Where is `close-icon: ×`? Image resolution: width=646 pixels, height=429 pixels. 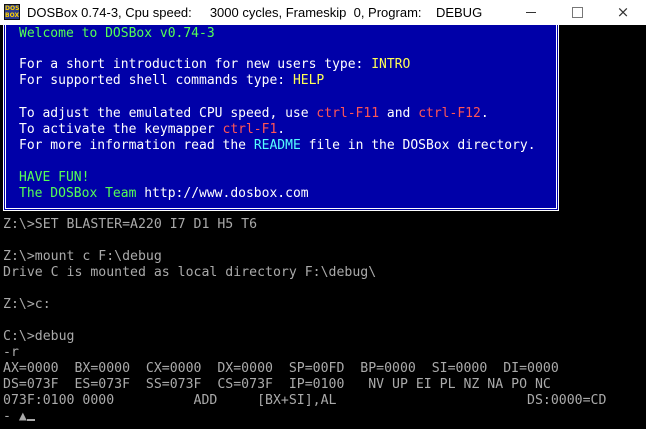
close-icon: × is located at coordinates (623, 12).